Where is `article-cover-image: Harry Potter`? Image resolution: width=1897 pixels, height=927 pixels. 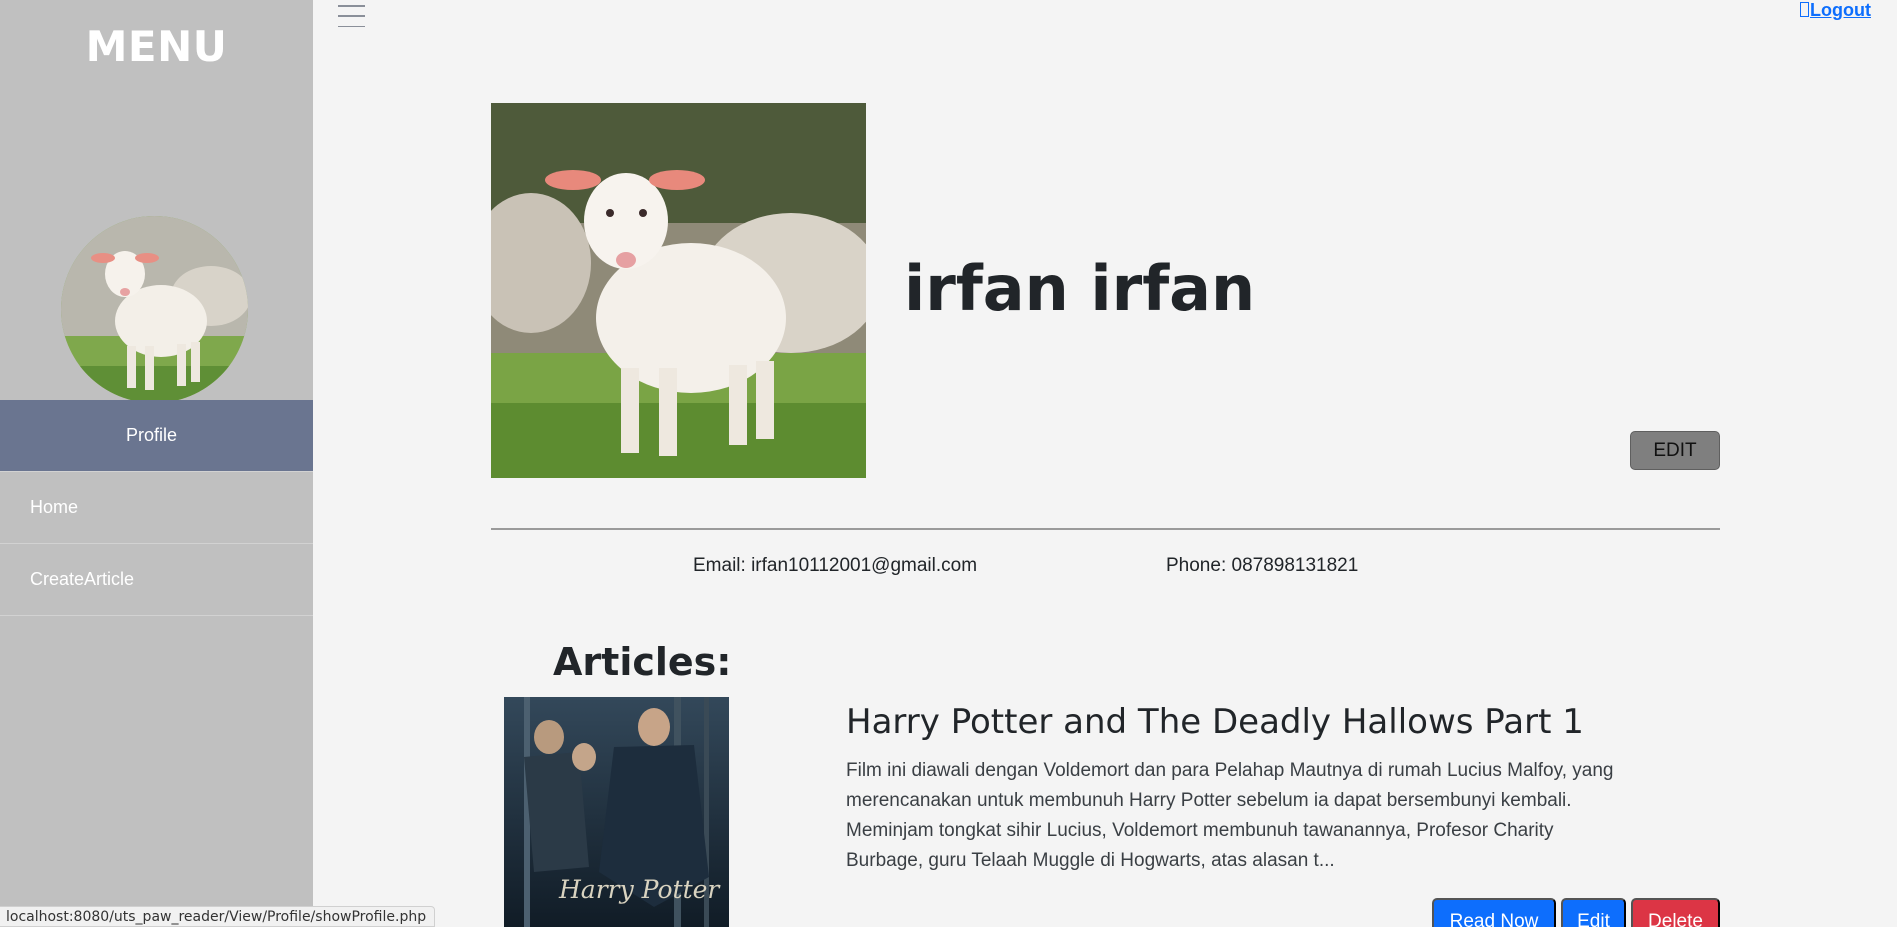
article-cover-image: Harry Potter is located at coordinates (616, 812).